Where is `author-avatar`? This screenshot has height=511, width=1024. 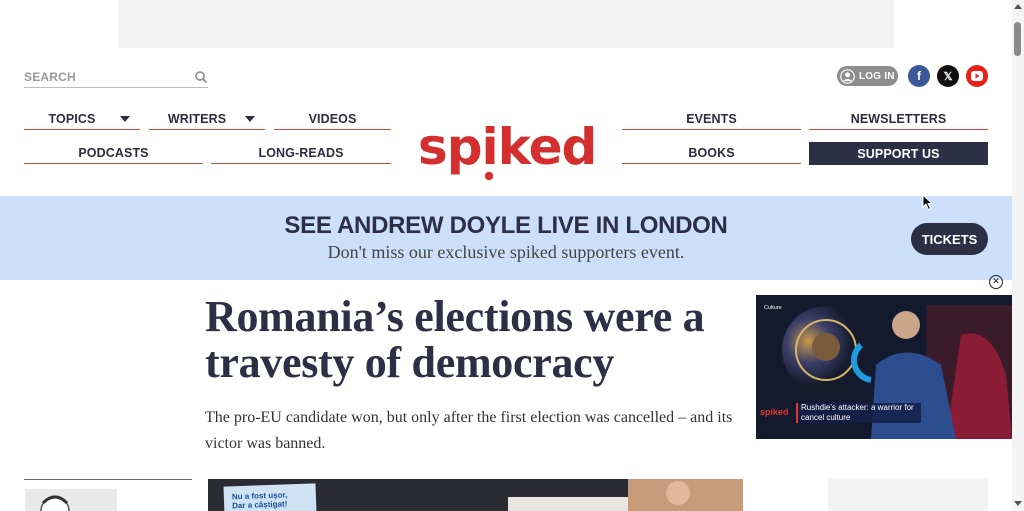
author-avatar is located at coordinates (71, 500).